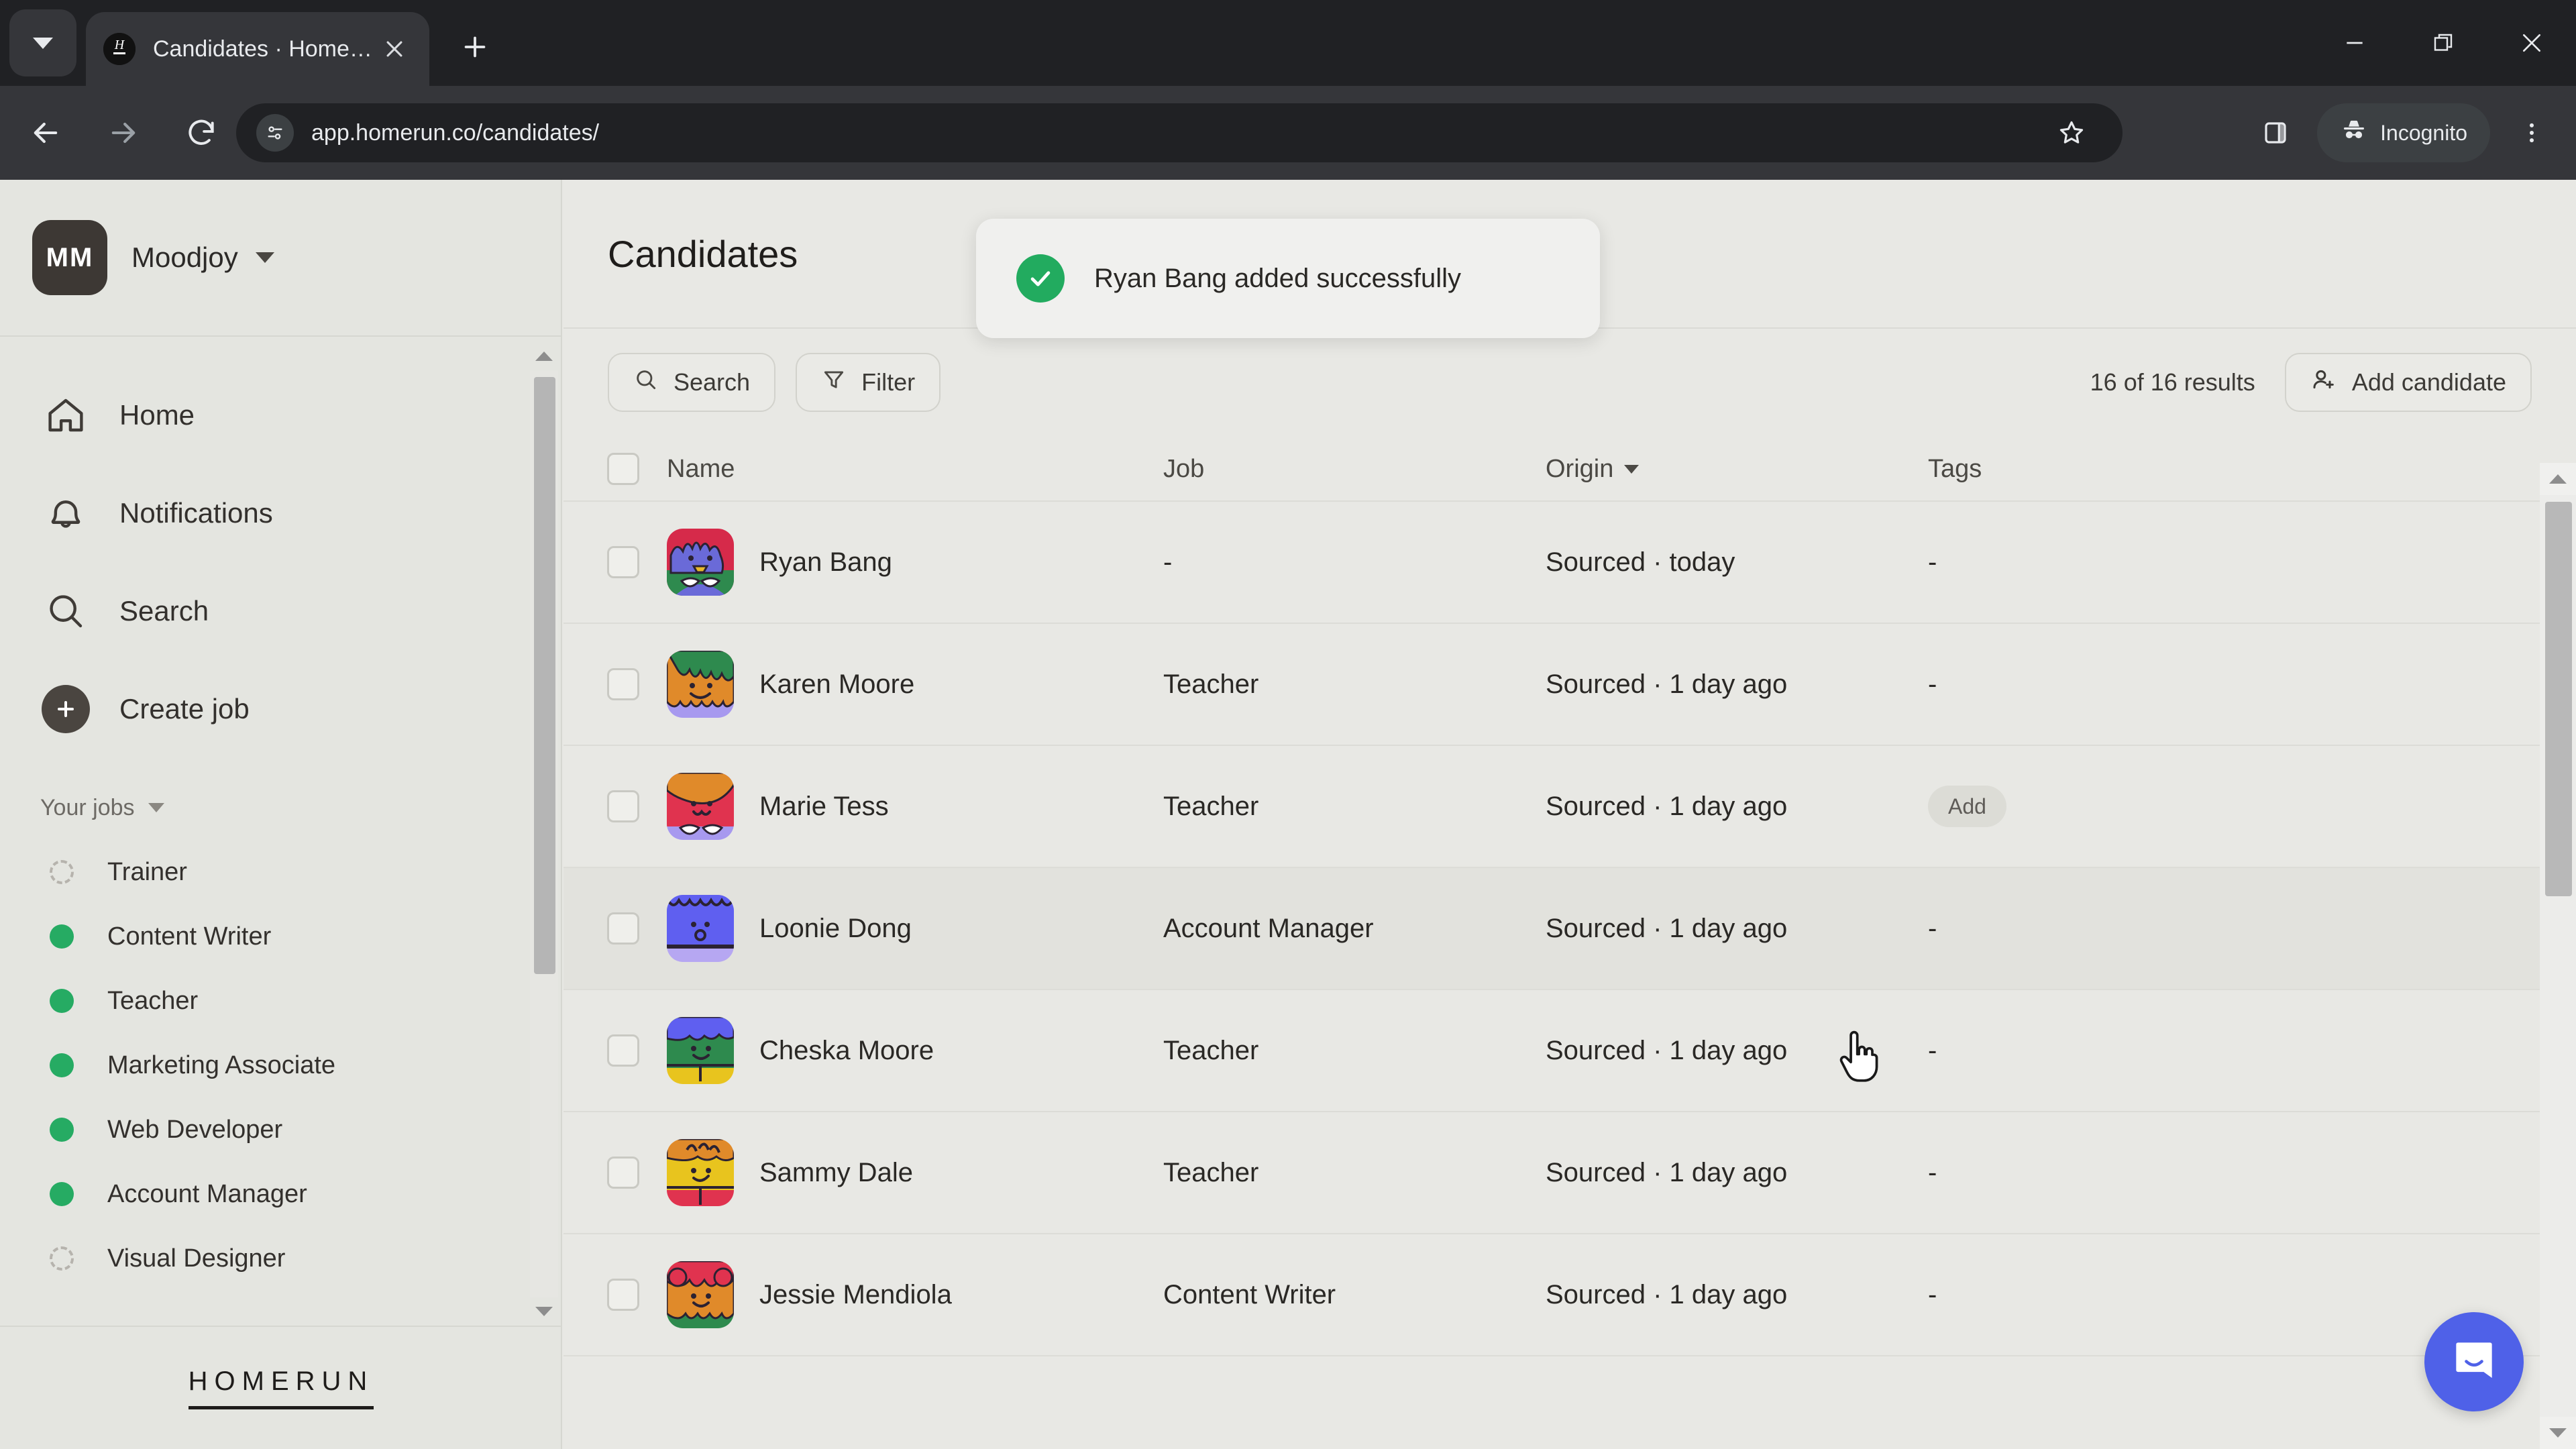 This screenshot has width=2576, height=1449. What do you see at coordinates (281, 872) in the screenshot?
I see `sidebar-job-trainer: Trainer` at bounding box center [281, 872].